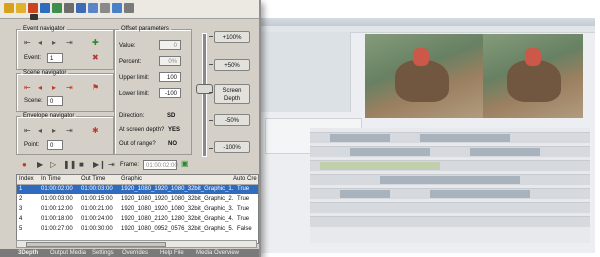  I want to click on previous-event-icon: ◂, so click(40, 43).